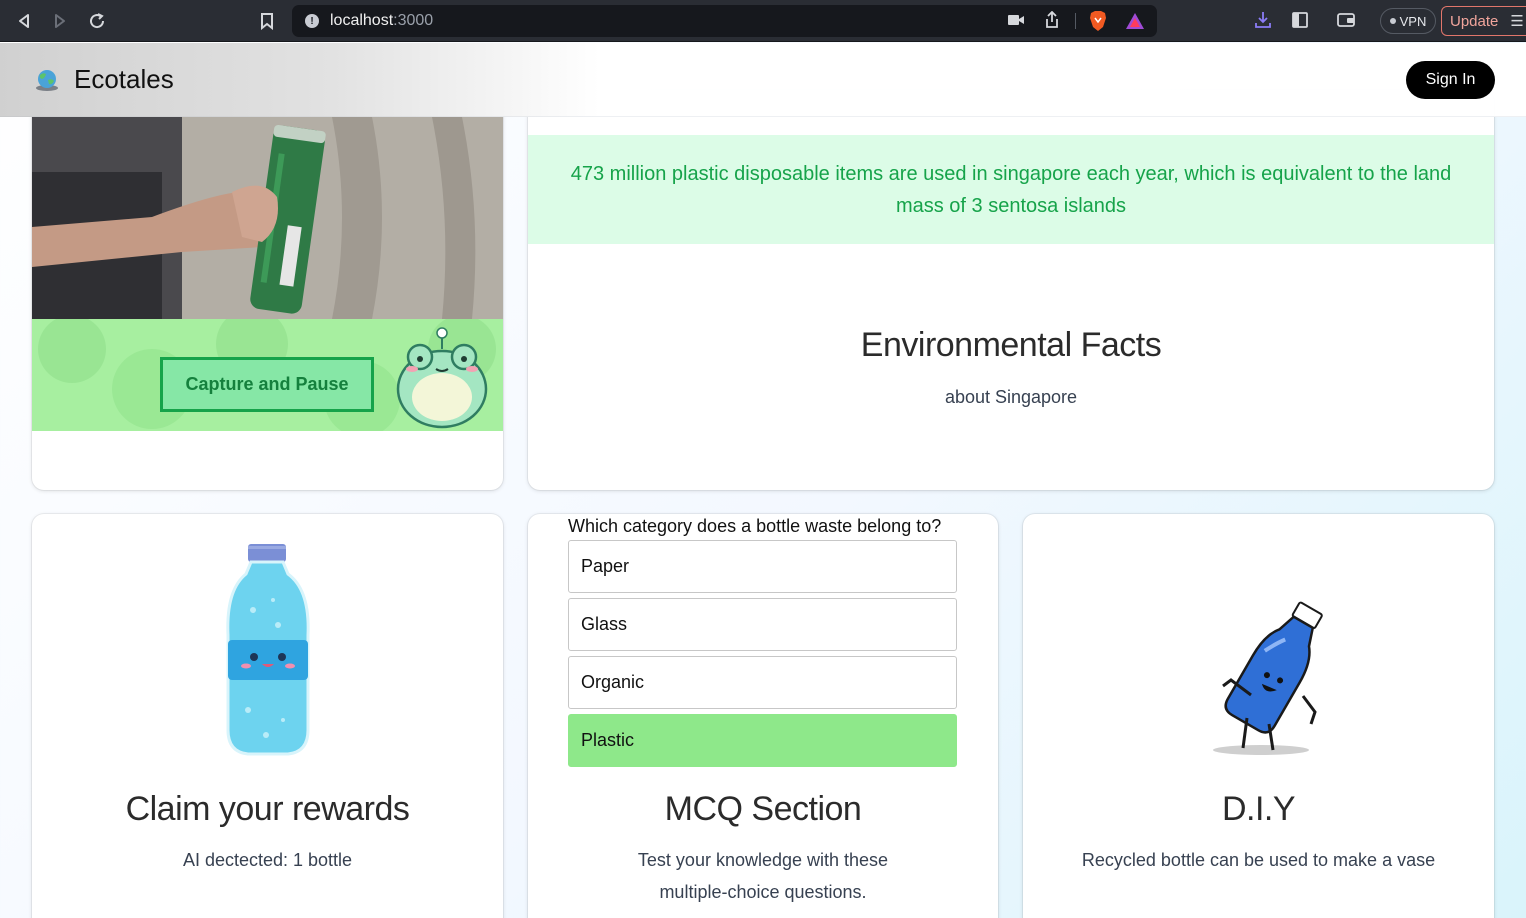  Describe the element at coordinates (1052, 20) in the screenshot. I see `share-icon` at that location.